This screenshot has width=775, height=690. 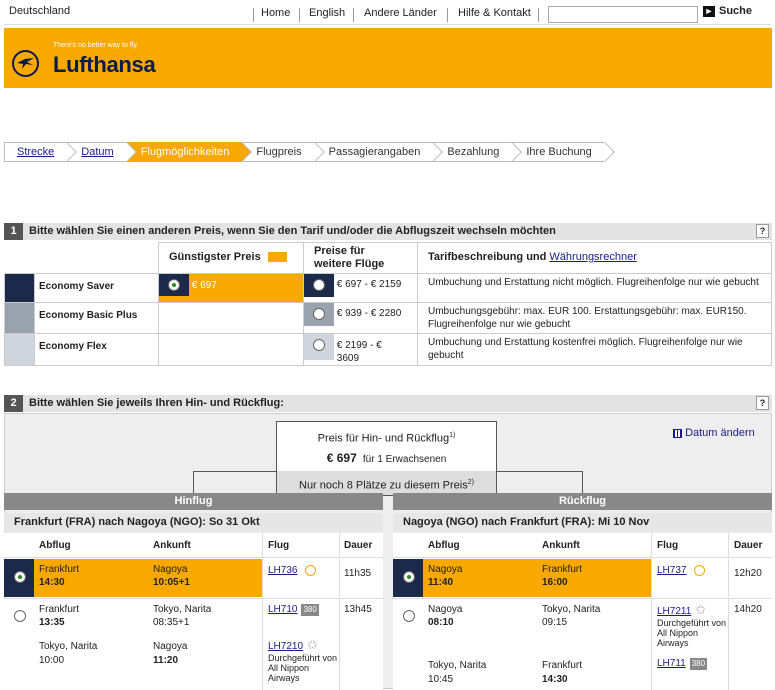 I want to click on flight-number-link: LH710, so click(x=282, y=609).